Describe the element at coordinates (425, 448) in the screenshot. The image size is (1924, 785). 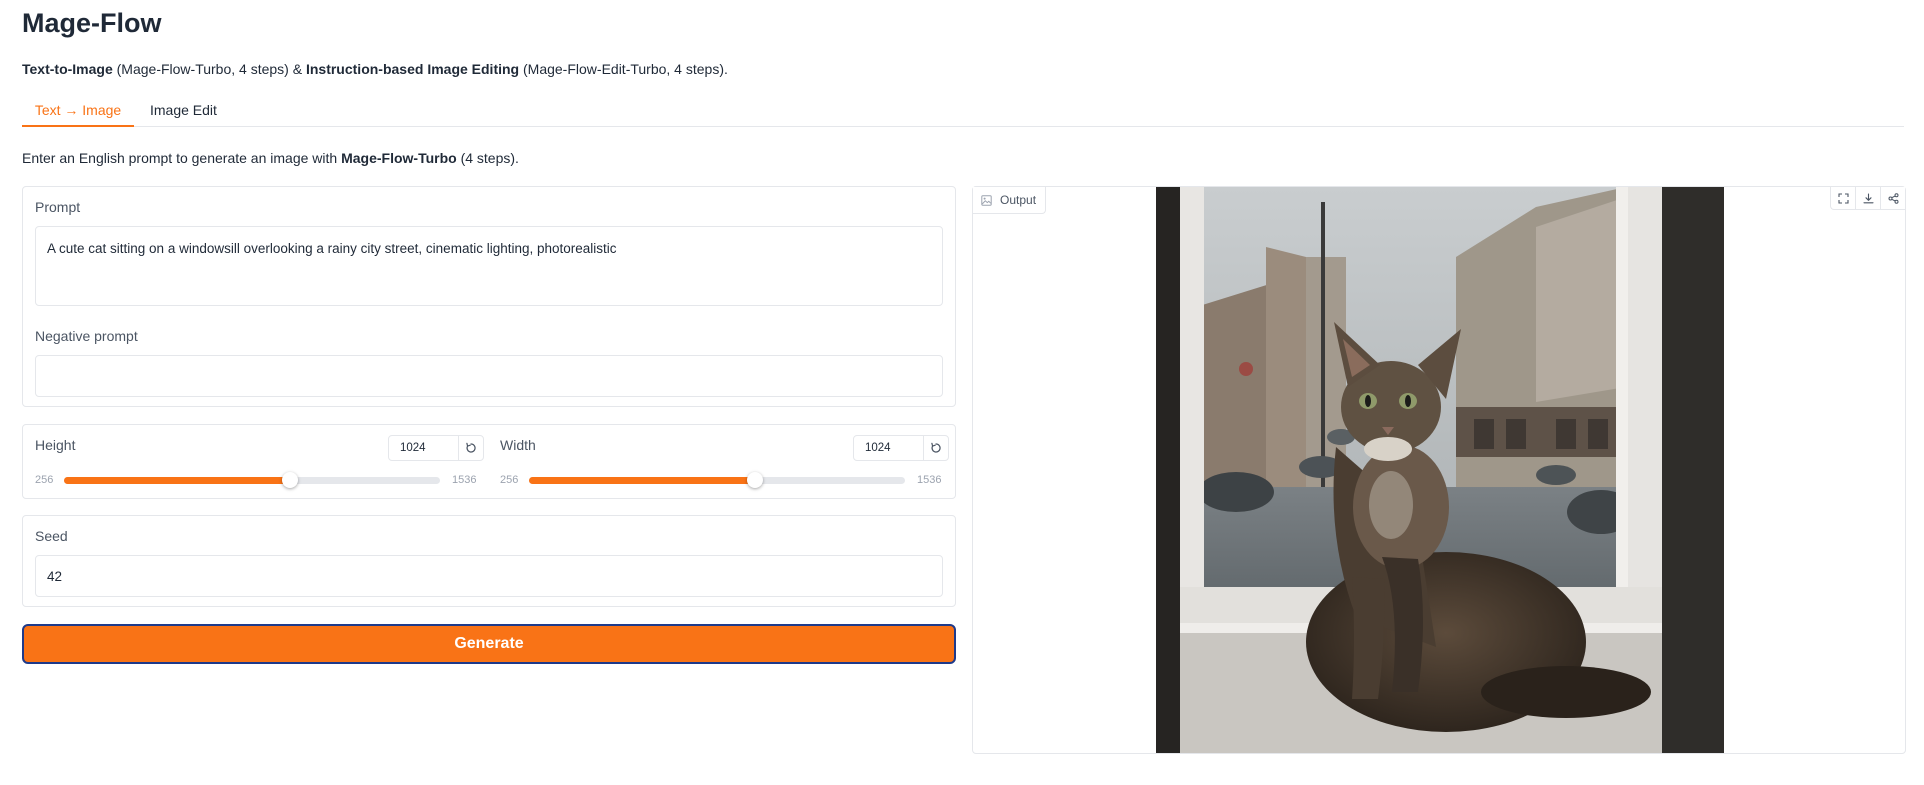
I see `height-input` at that location.